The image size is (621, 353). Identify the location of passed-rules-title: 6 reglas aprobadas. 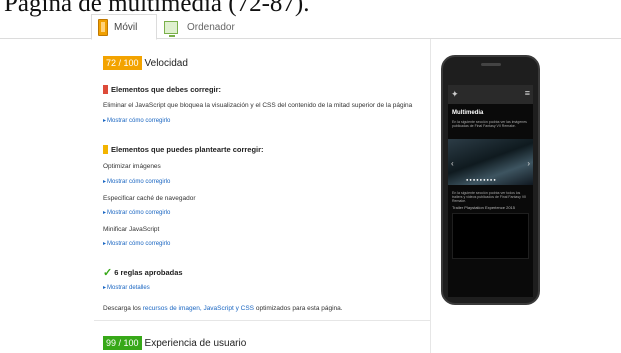
(148, 272).